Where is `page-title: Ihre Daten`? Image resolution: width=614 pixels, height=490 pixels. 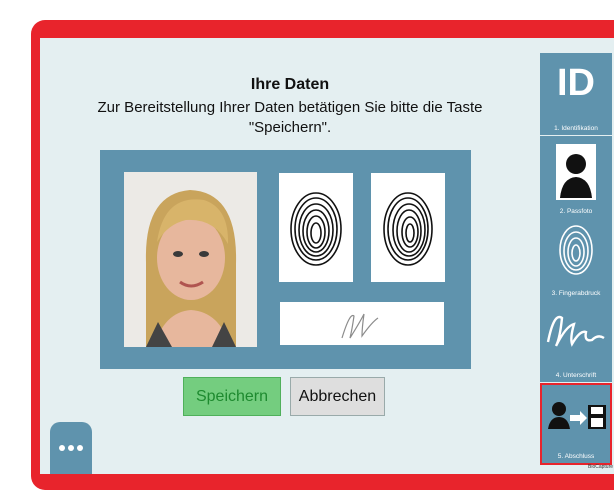
page-title: Ihre Daten is located at coordinates (290, 84).